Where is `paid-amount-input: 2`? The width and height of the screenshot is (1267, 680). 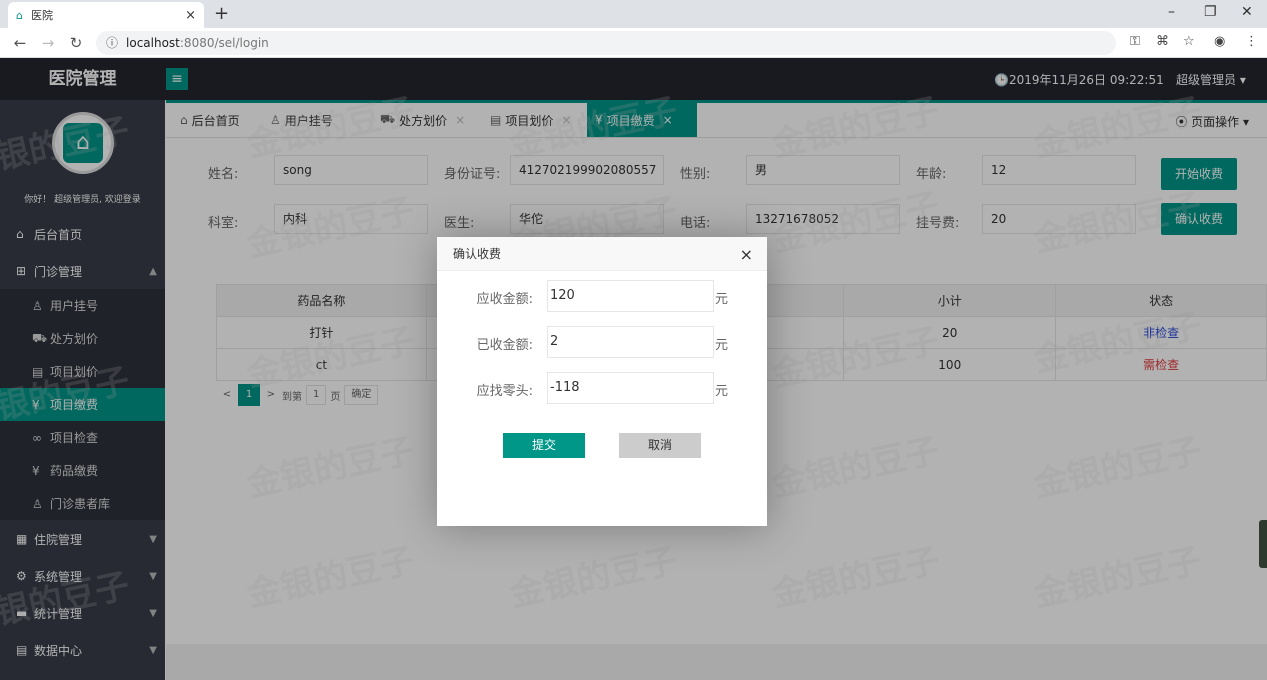 paid-amount-input: 2 is located at coordinates (630, 342).